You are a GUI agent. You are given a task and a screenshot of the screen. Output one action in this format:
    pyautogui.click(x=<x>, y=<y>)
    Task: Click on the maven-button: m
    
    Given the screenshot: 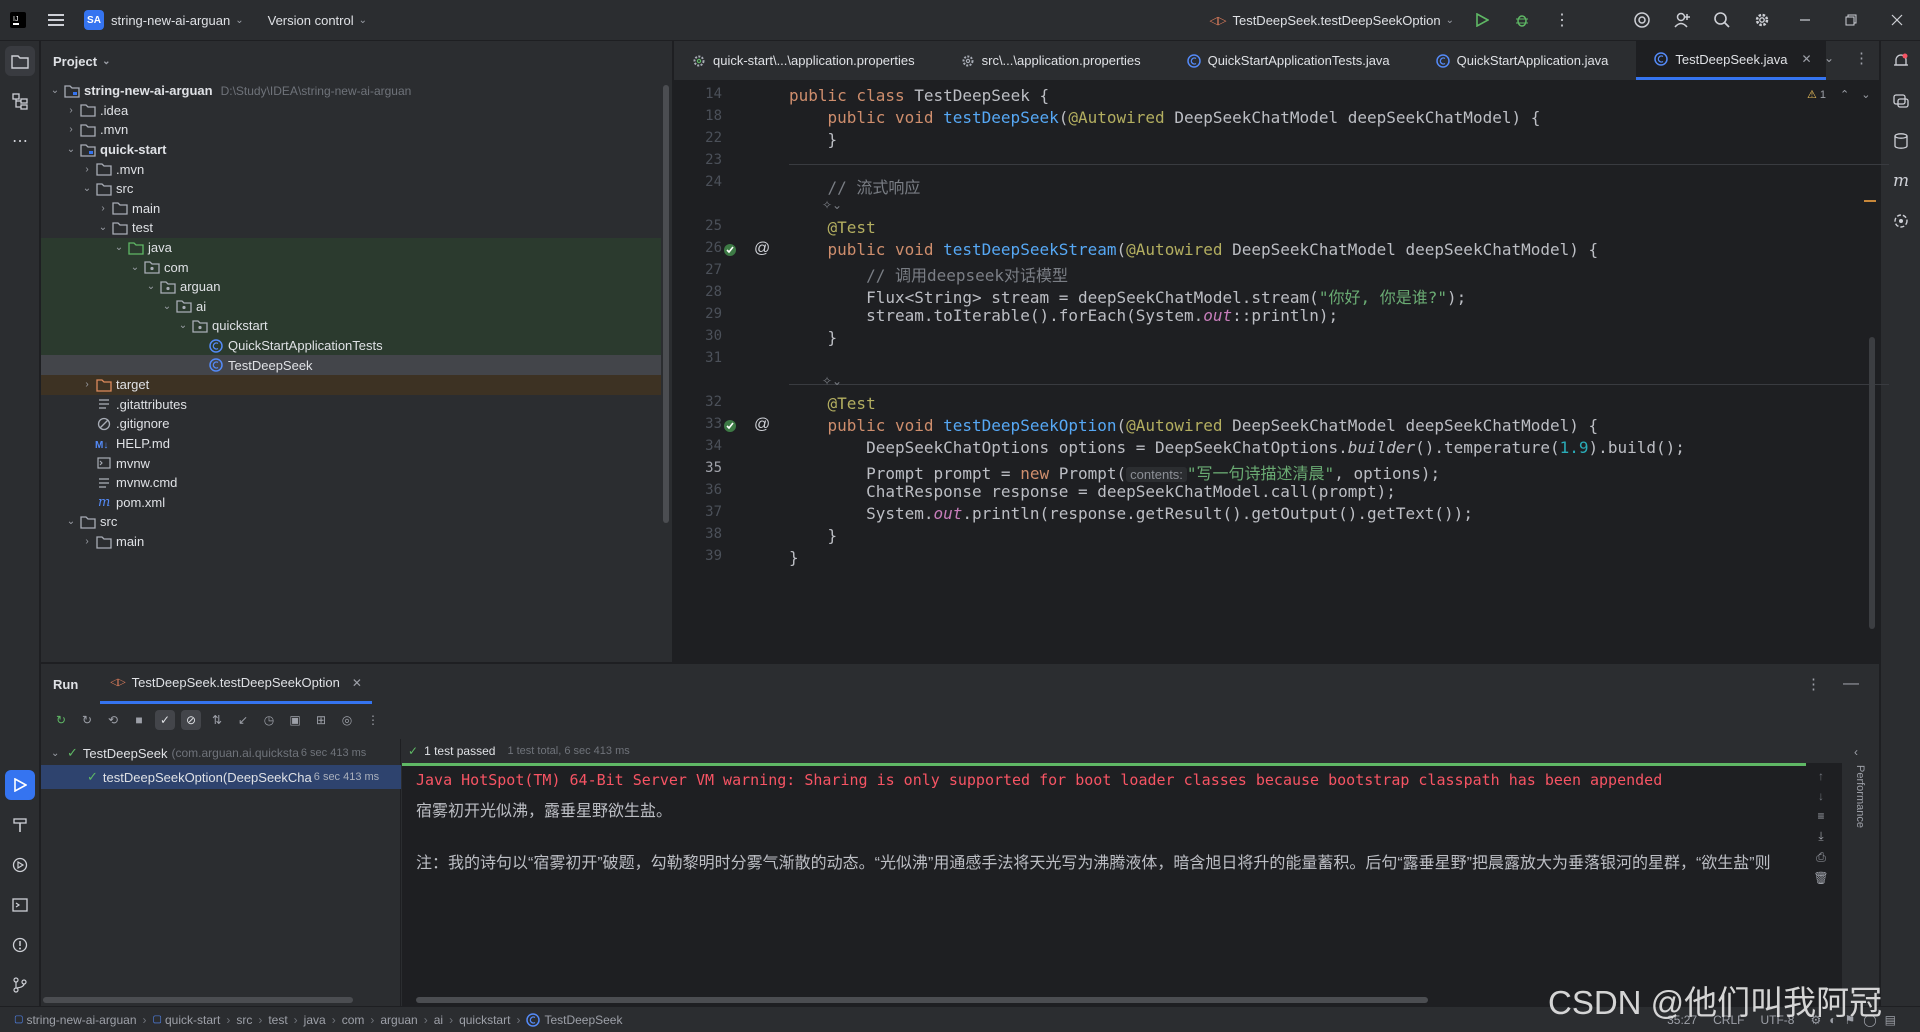 What is the action you would take?
    pyautogui.click(x=1900, y=181)
    